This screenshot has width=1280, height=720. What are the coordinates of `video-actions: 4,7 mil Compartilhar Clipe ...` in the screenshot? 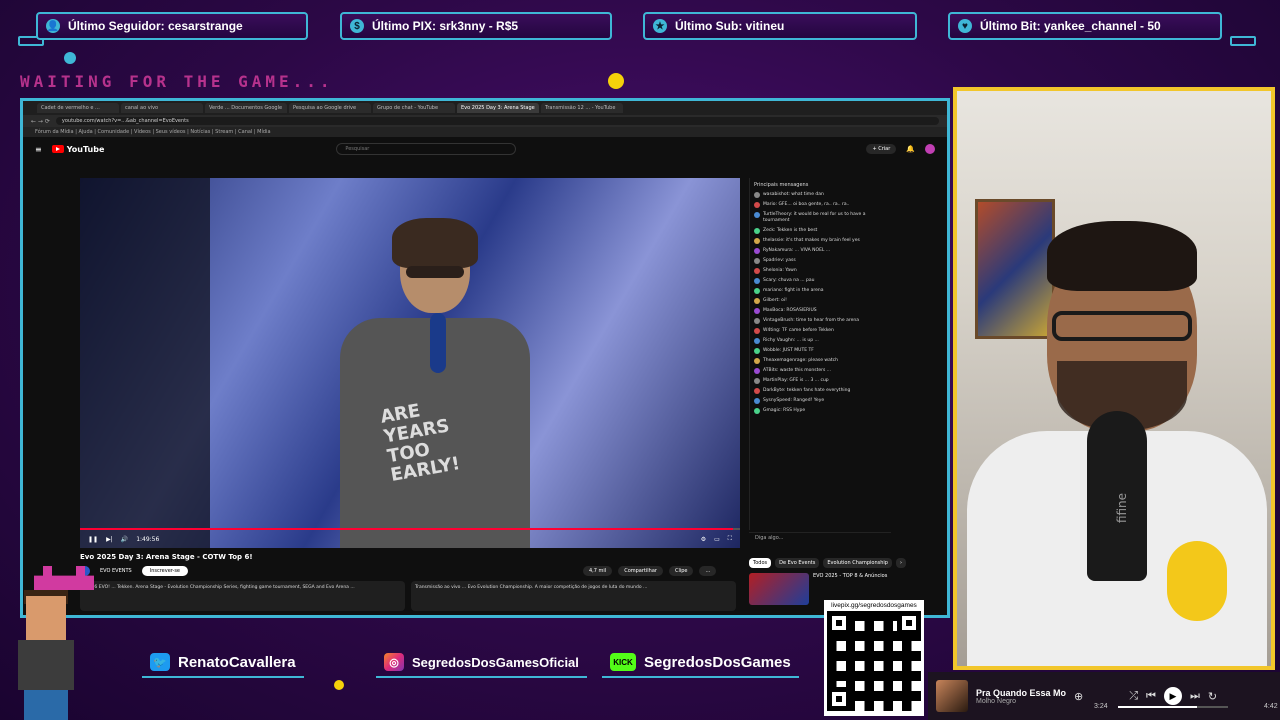 It's located at (650, 571).